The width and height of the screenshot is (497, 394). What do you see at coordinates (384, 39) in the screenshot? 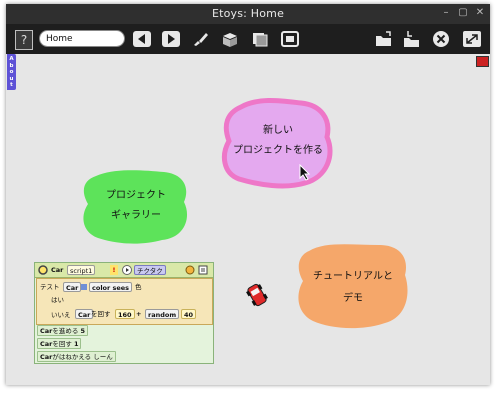
I see `open-folder-icon` at bounding box center [384, 39].